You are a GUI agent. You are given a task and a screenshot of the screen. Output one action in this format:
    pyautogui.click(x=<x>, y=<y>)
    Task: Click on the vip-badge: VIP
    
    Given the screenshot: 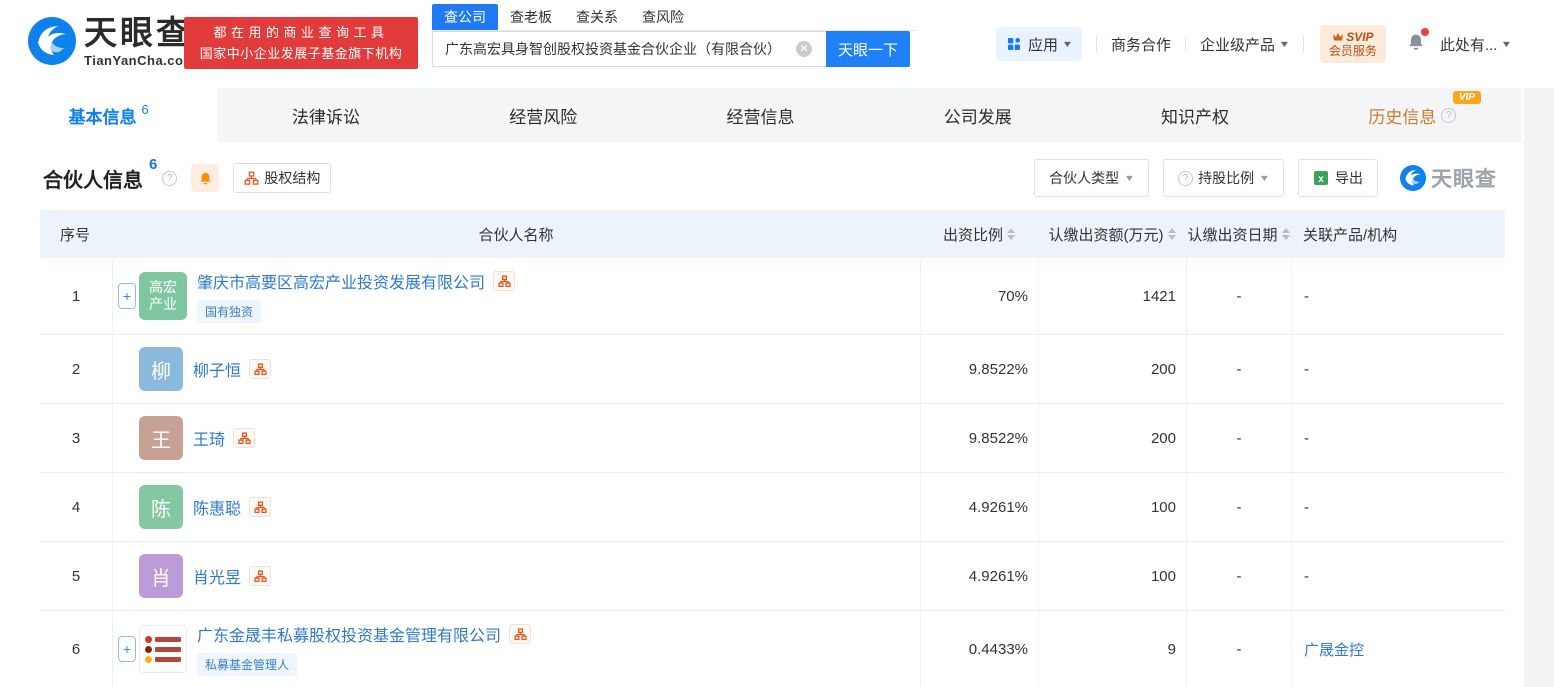 What is the action you would take?
    pyautogui.click(x=1466, y=97)
    